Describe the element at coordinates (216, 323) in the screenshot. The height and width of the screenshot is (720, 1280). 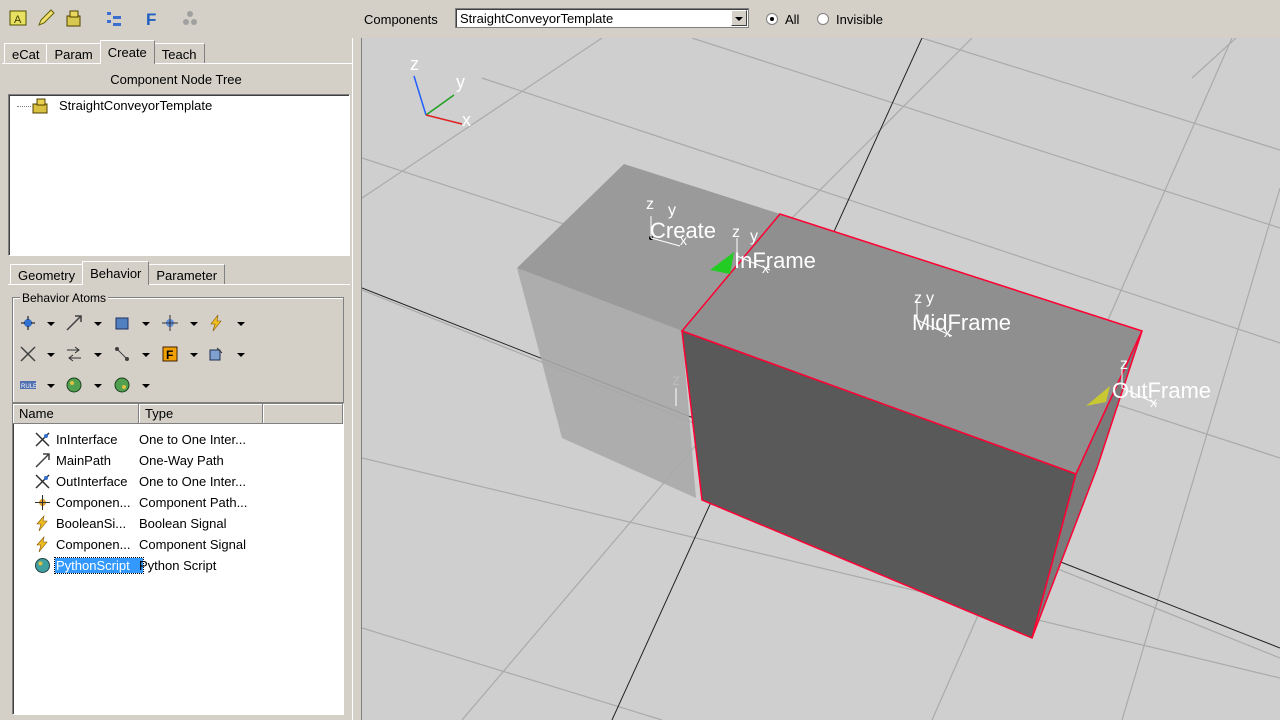
I see `signal-atom-icon` at that location.